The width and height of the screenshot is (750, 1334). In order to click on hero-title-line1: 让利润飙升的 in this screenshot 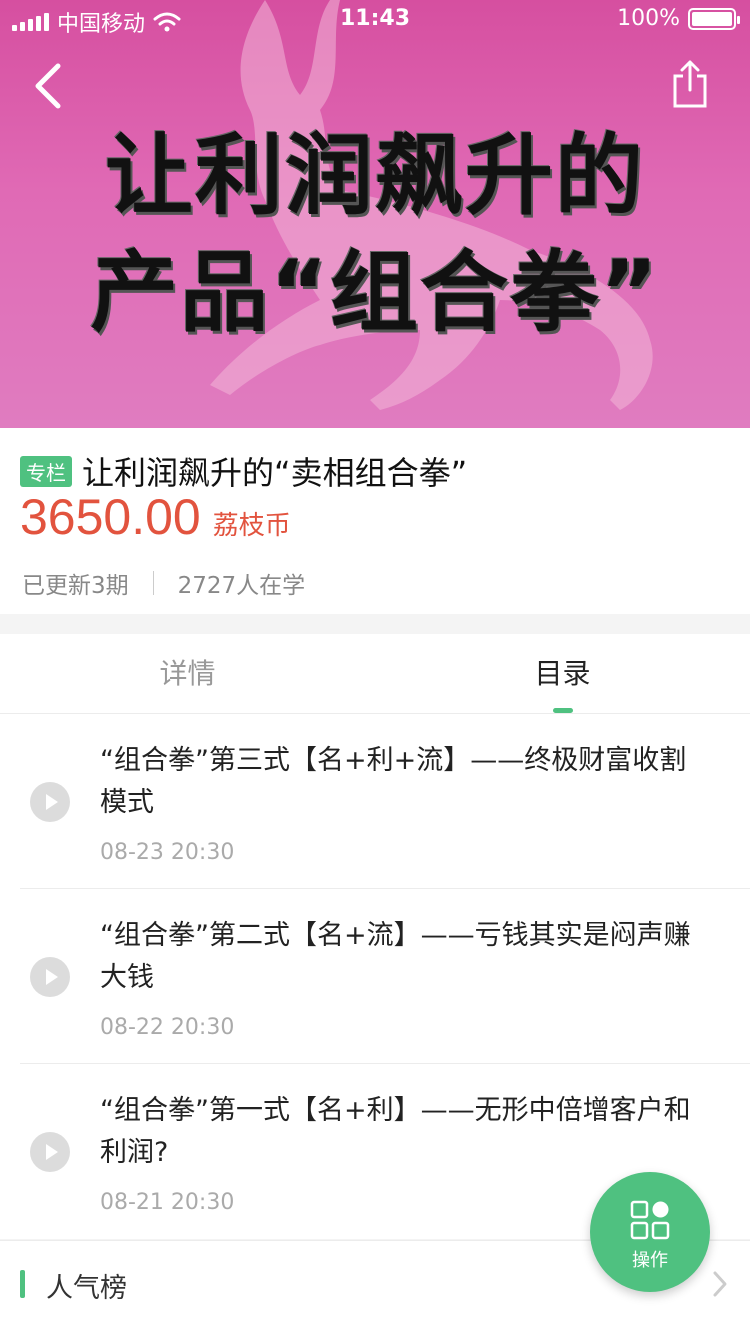, I will do `click(374, 175)`.